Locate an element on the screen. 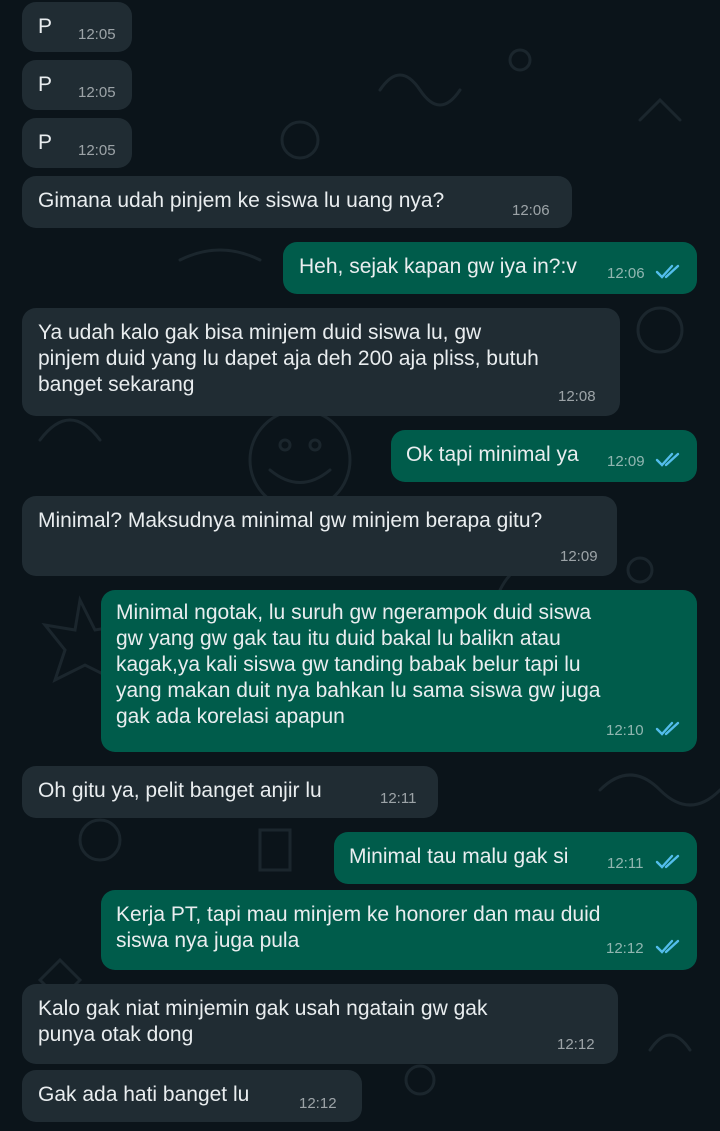 This screenshot has width=720, height=1131. message-text: Ok tapi minimal ya is located at coordinates (492, 454).